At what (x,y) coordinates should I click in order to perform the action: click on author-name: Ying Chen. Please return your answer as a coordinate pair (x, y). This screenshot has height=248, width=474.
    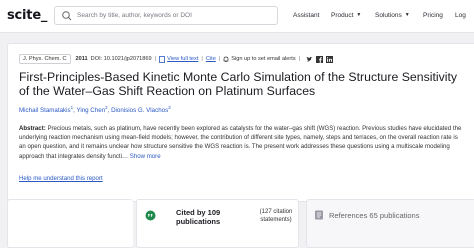
    Looking at the image, I should click on (91, 111).